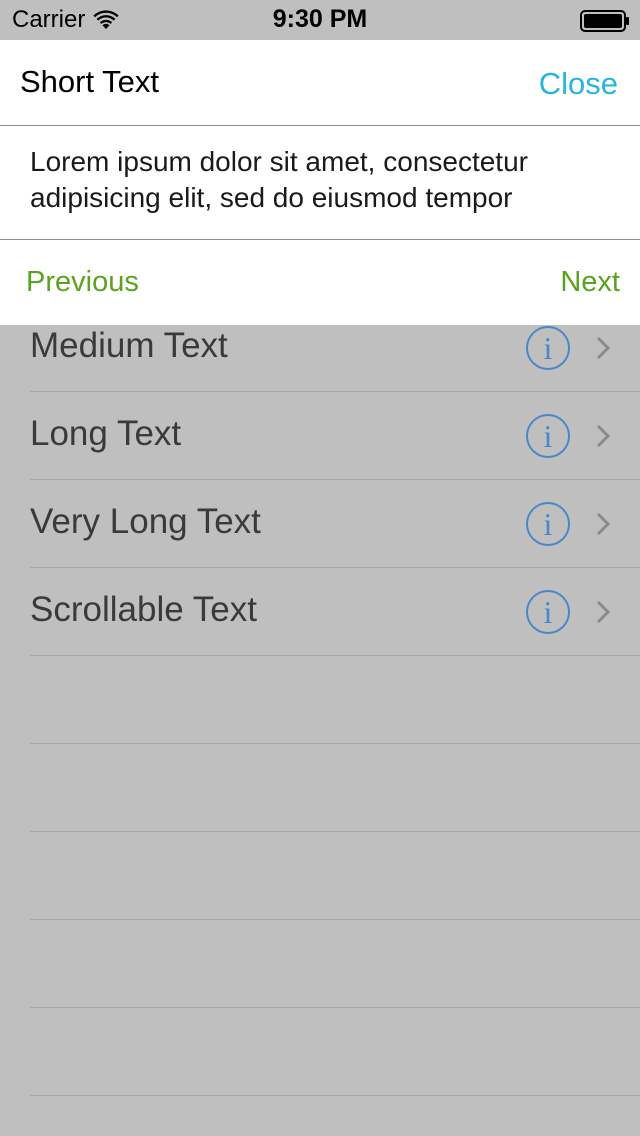  Describe the element at coordinates (335, 436) in the screenshot. I see `table-row: Long Text i` at that location.